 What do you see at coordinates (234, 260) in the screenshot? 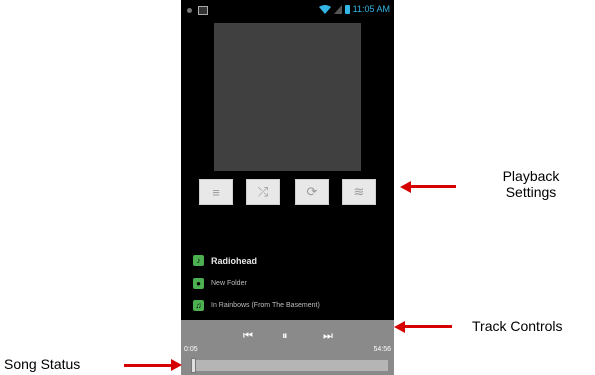
I see `artist-name: Radiohead` at bounding box center [234, 260].